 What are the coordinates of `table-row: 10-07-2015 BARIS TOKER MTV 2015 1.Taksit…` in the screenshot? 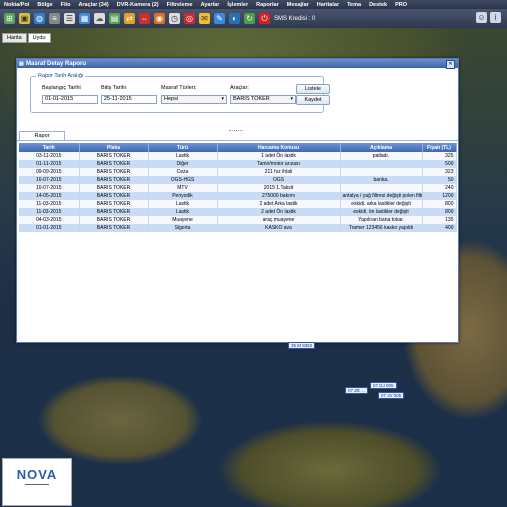 It's located at (238, 188).